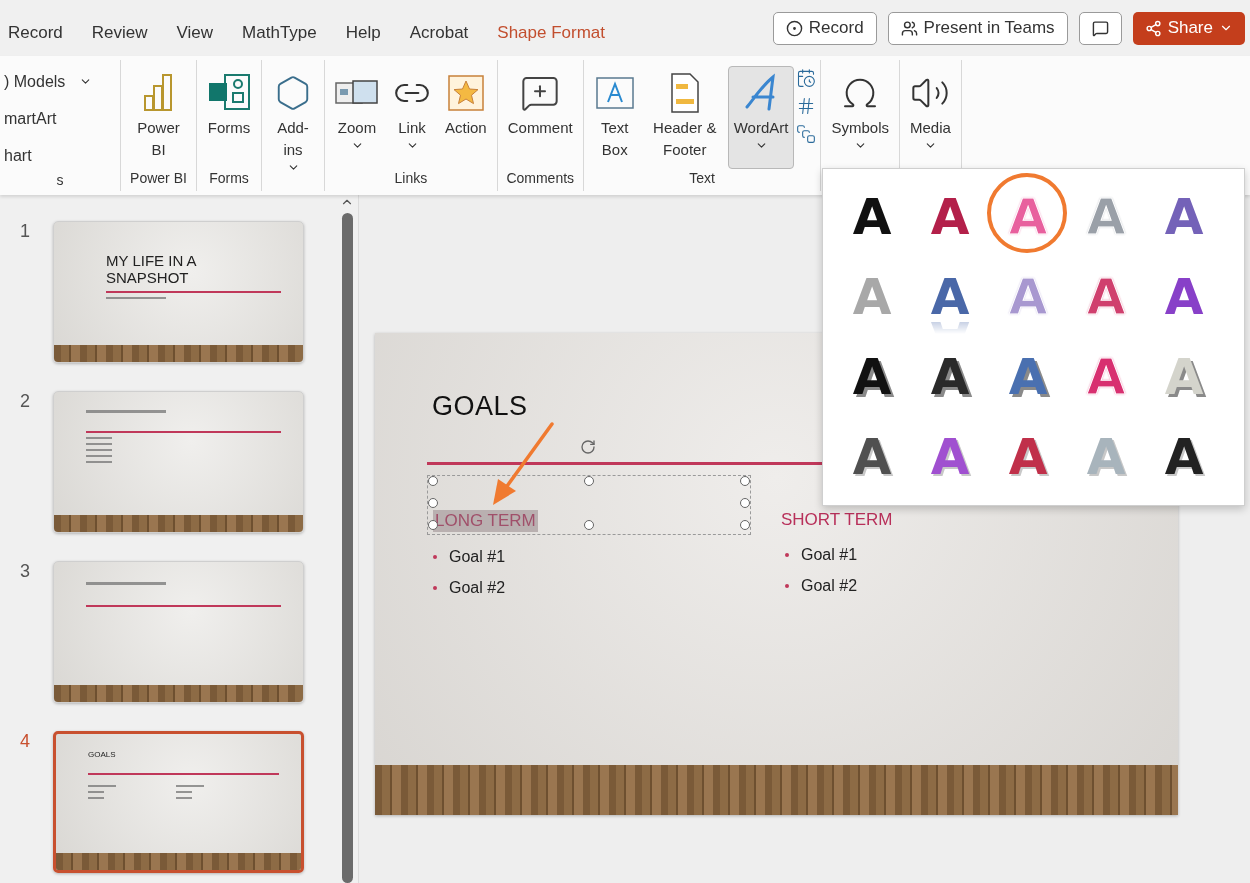 This screenshot has height=883, width=1250. Describe the element at coordinates (411, 178) in the screenshot. I see `group-label: Links` at that location.